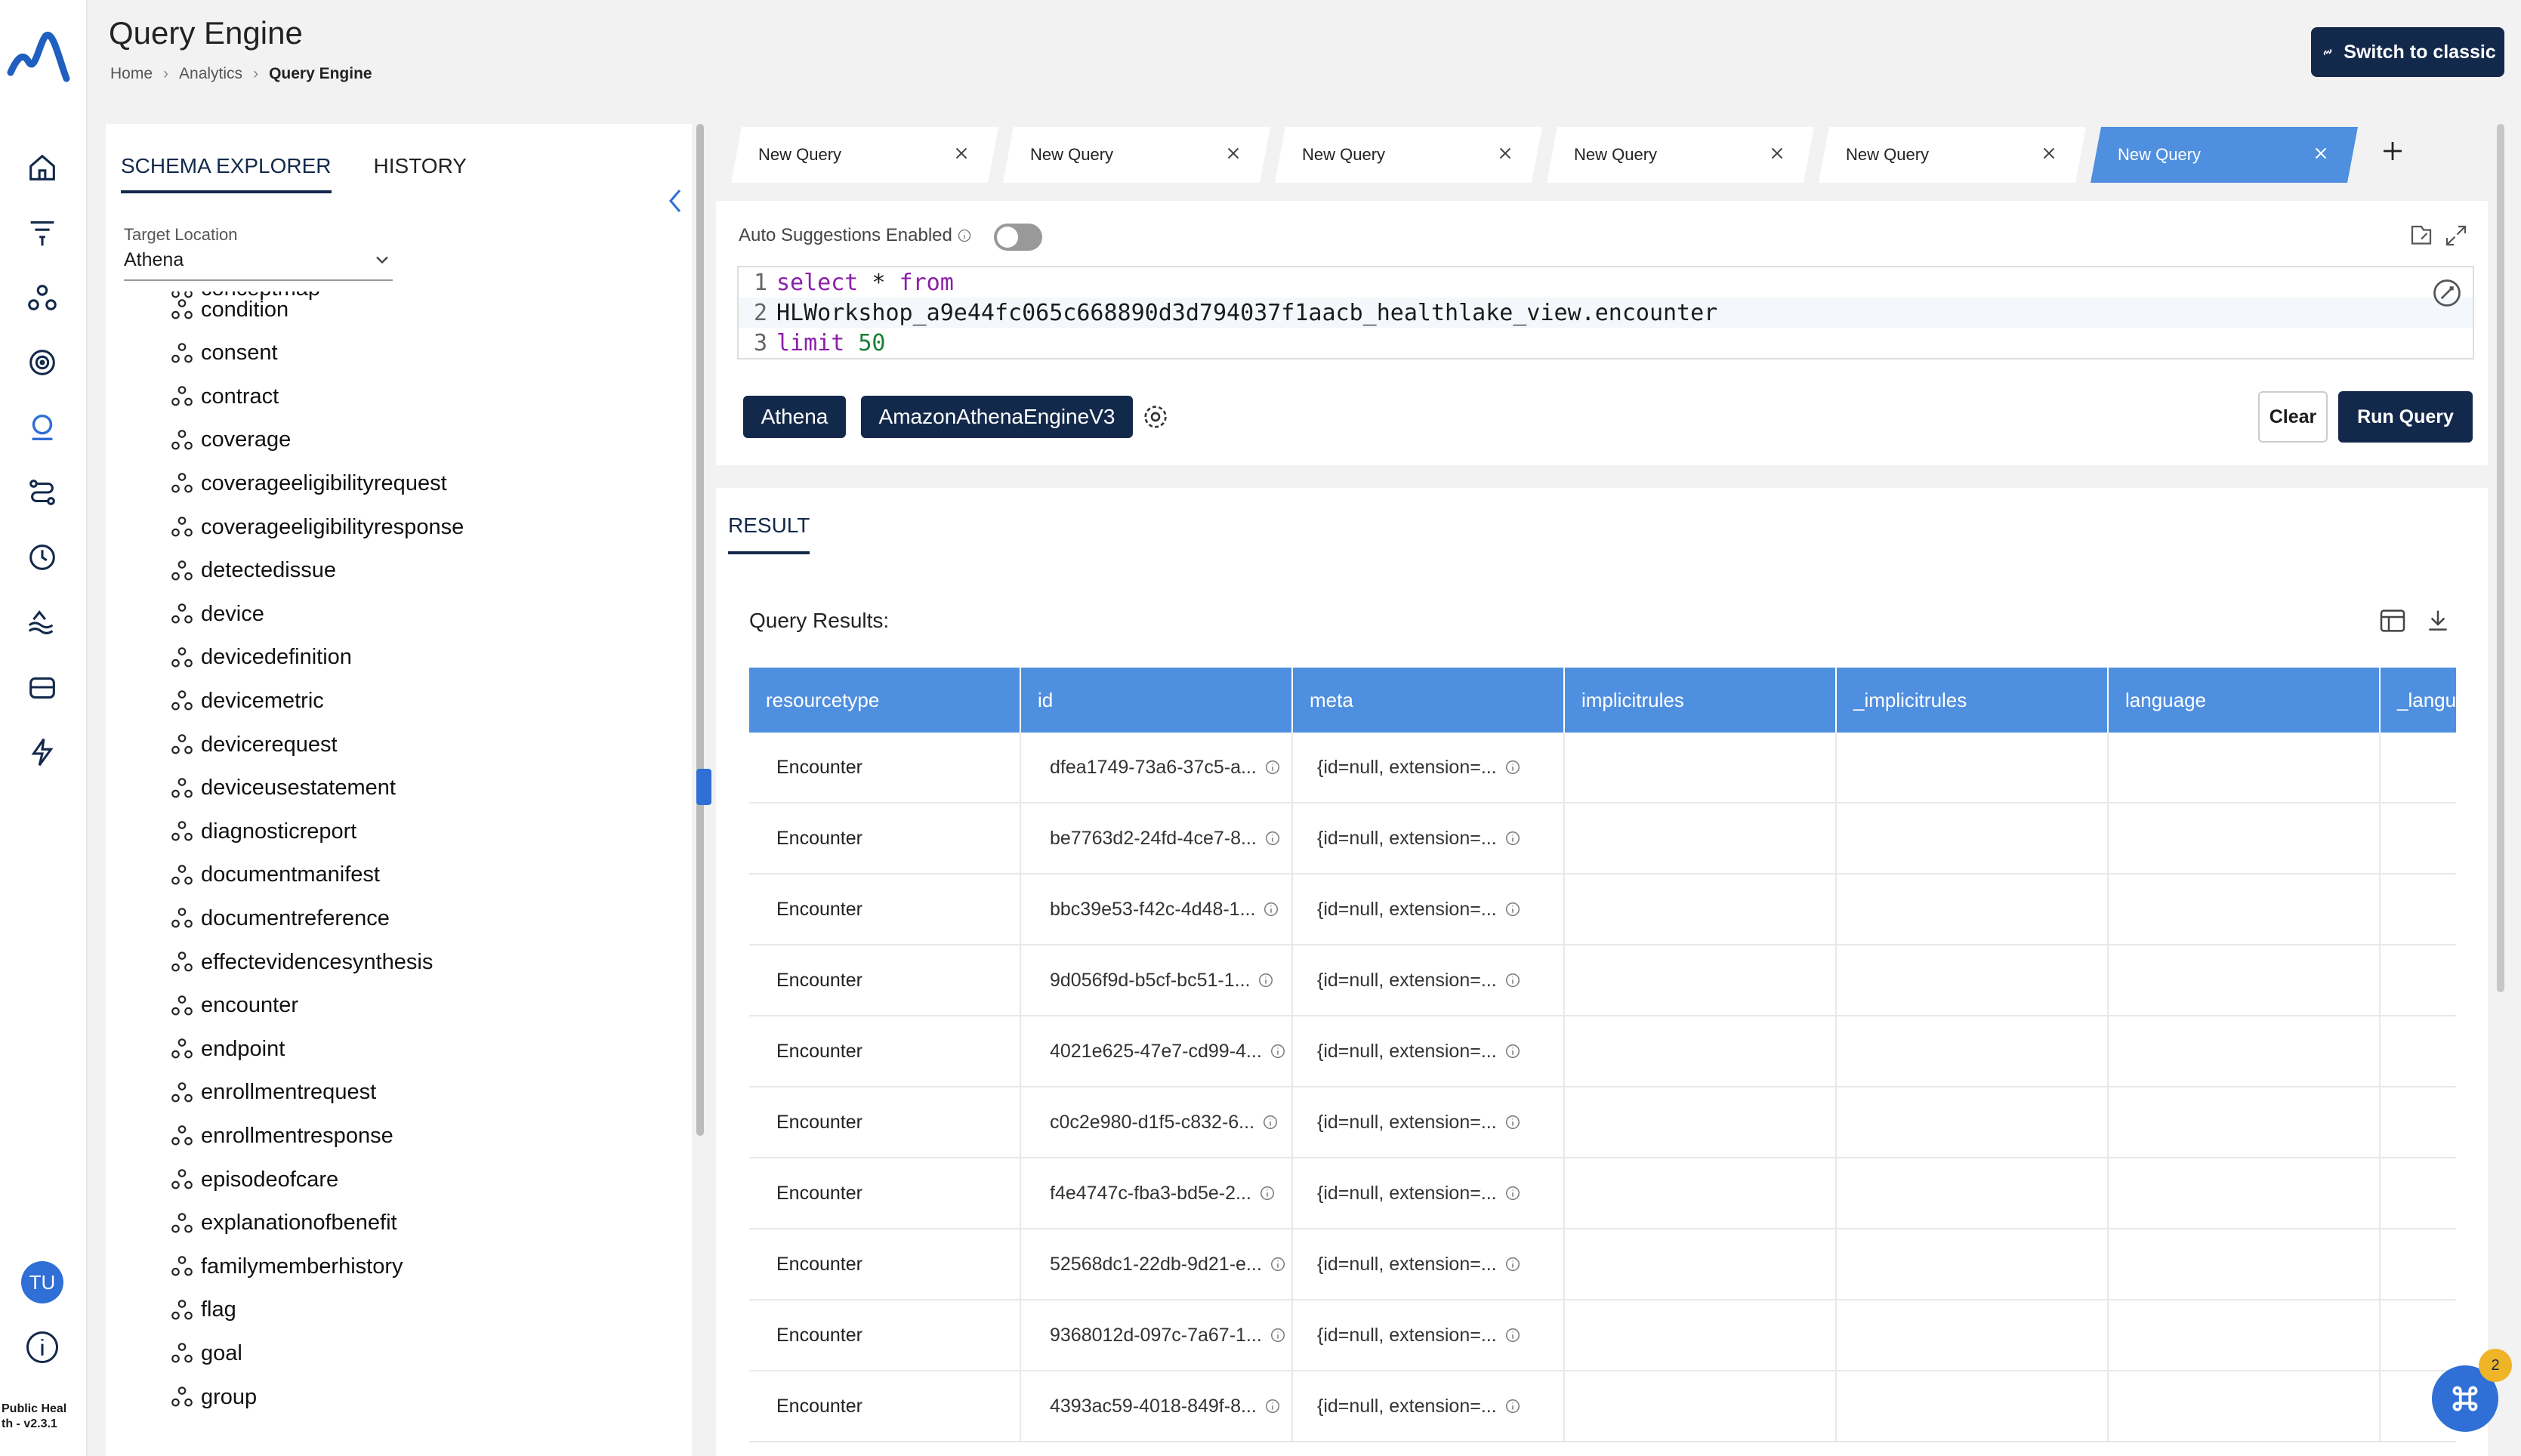 This screenshot has width=2521, height=1456. I want to click on schema-item: group, so click(213, 1397).